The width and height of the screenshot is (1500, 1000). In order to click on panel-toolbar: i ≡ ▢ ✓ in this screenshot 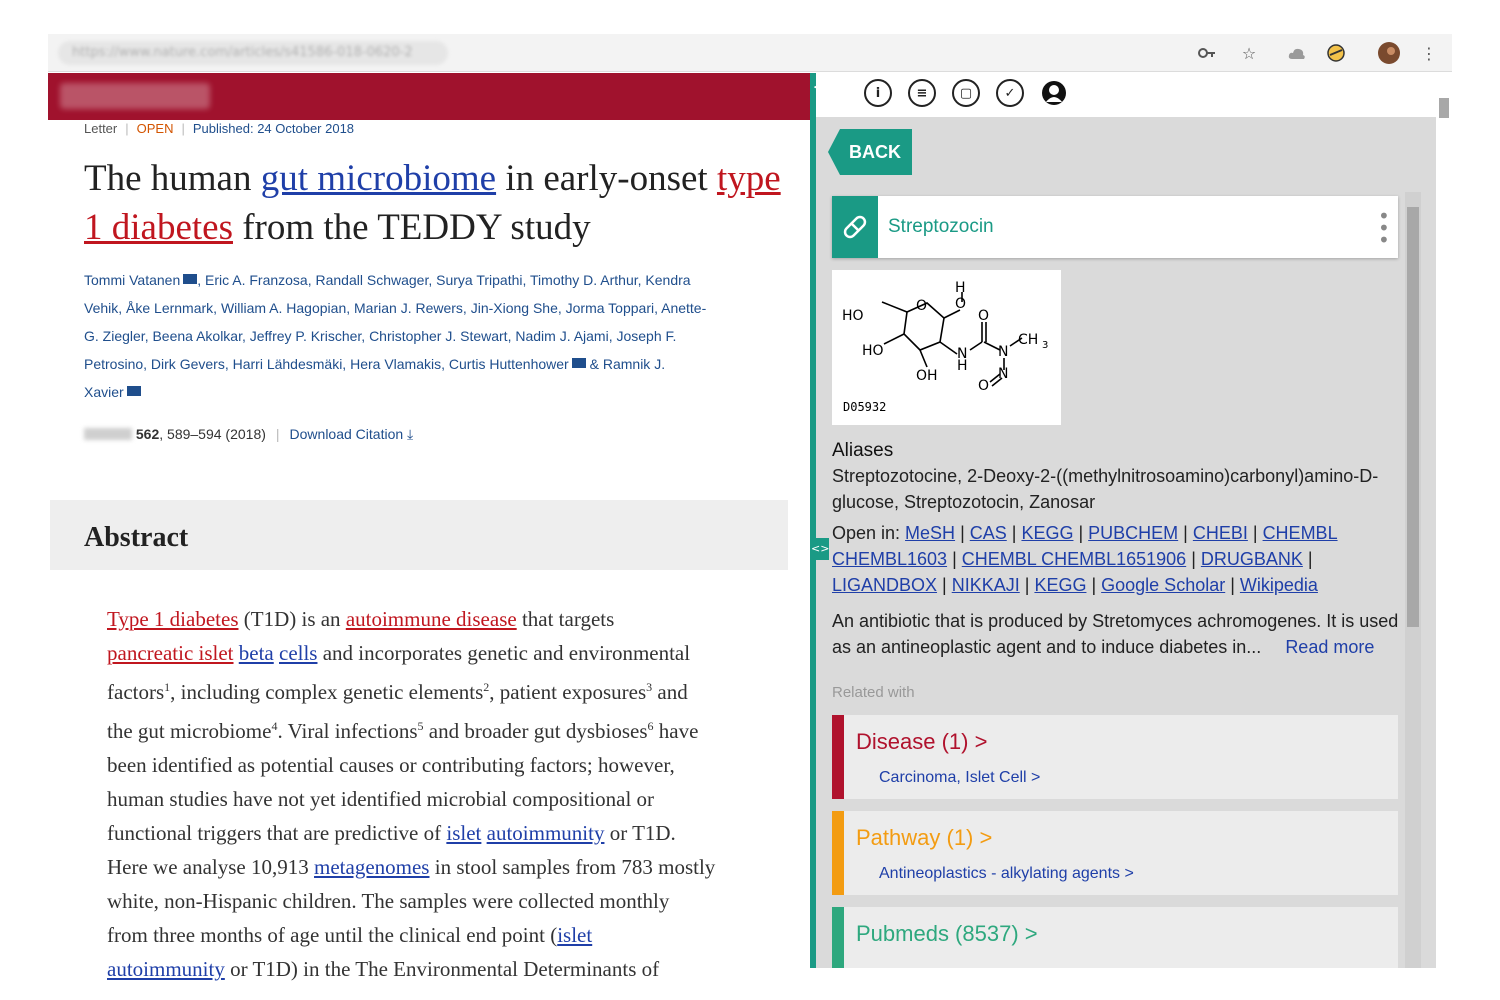, I will do `click(1126, 95)`.